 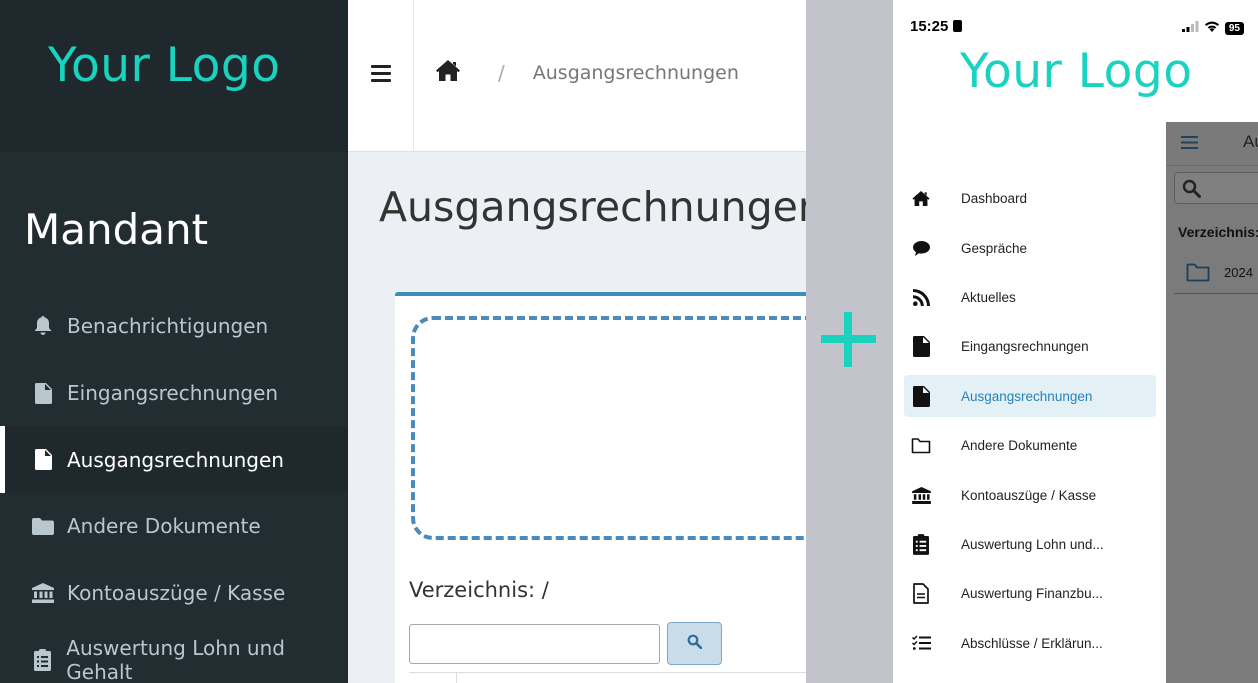 I want to click on signal-icon, so click(x=1190, y=28).